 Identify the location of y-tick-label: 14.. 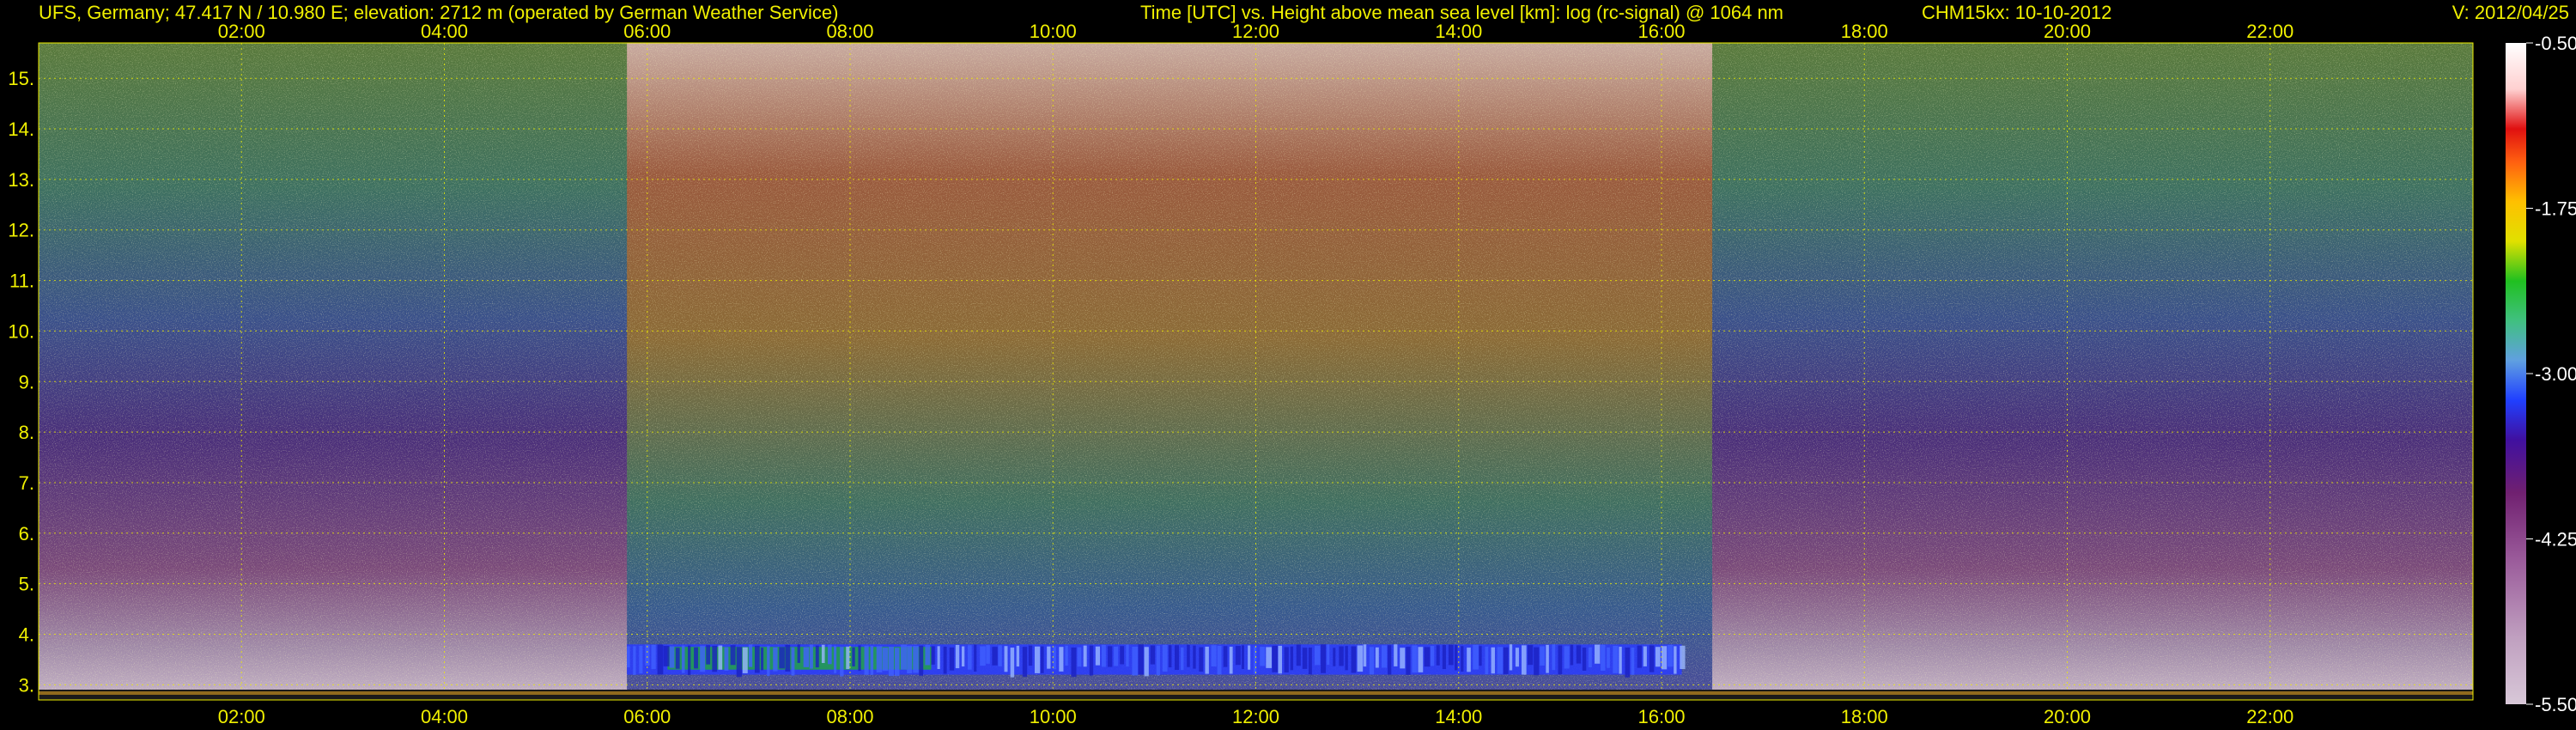
(21, 129).